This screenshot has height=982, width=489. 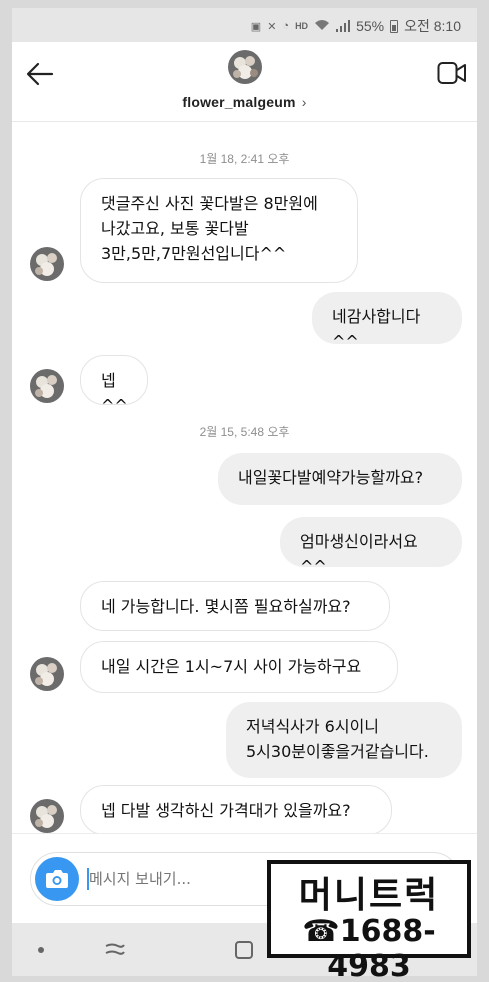 I want to click on chat-header: flower_malgeum ›, so click(x=244, y=82).